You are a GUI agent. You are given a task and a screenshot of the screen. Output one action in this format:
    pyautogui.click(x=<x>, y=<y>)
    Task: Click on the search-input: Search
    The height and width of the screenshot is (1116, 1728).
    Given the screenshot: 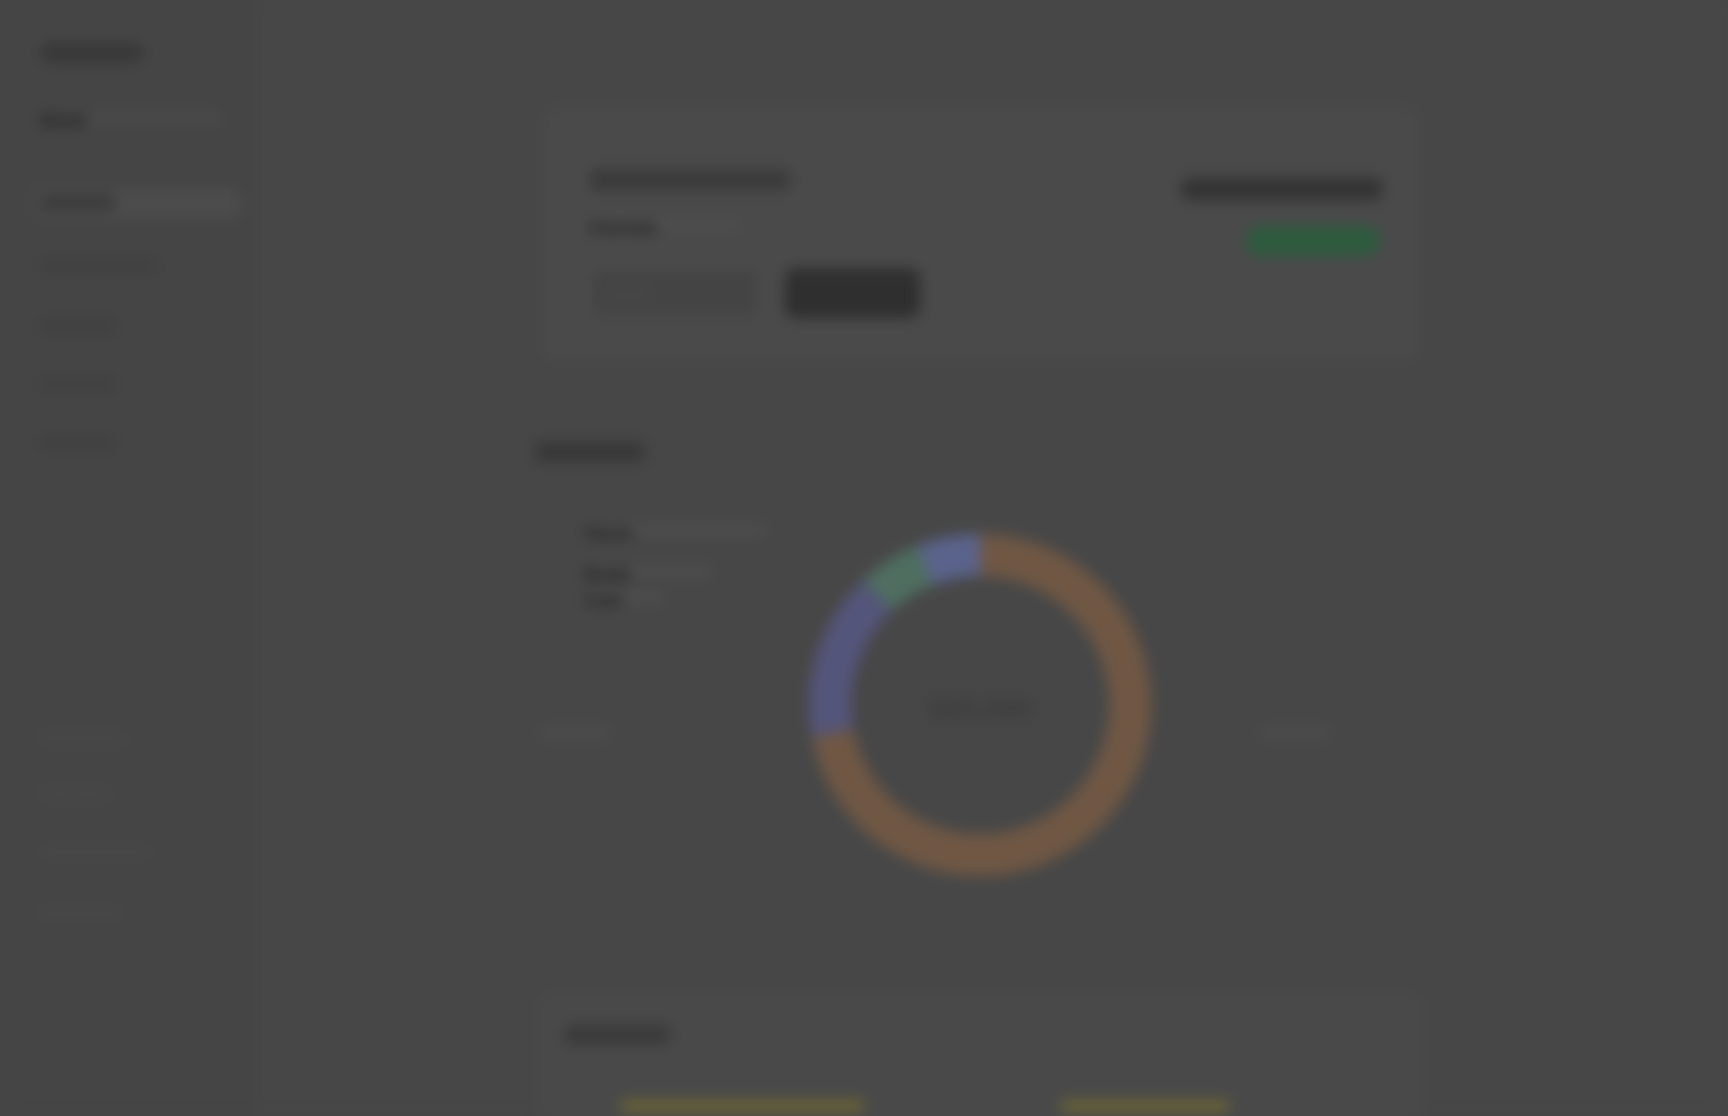 What is the action you would take?
    pyautogui.click(x=675, y=293)
    